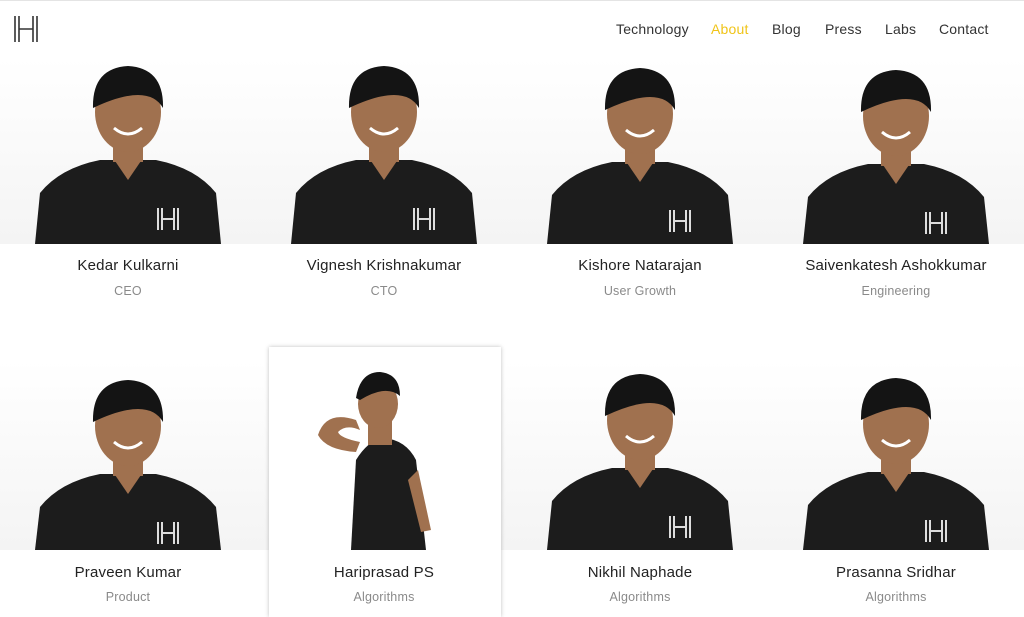 The image size is (1024, 617). I want to click on nav-item-contact: Contact, so click(964, 29).